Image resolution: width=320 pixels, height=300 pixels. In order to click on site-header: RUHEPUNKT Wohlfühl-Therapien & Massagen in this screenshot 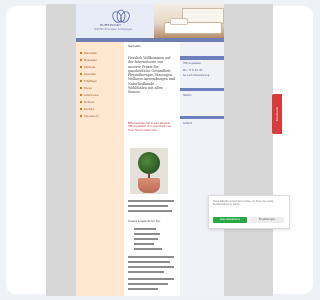, I will do `click(150, 21)`.